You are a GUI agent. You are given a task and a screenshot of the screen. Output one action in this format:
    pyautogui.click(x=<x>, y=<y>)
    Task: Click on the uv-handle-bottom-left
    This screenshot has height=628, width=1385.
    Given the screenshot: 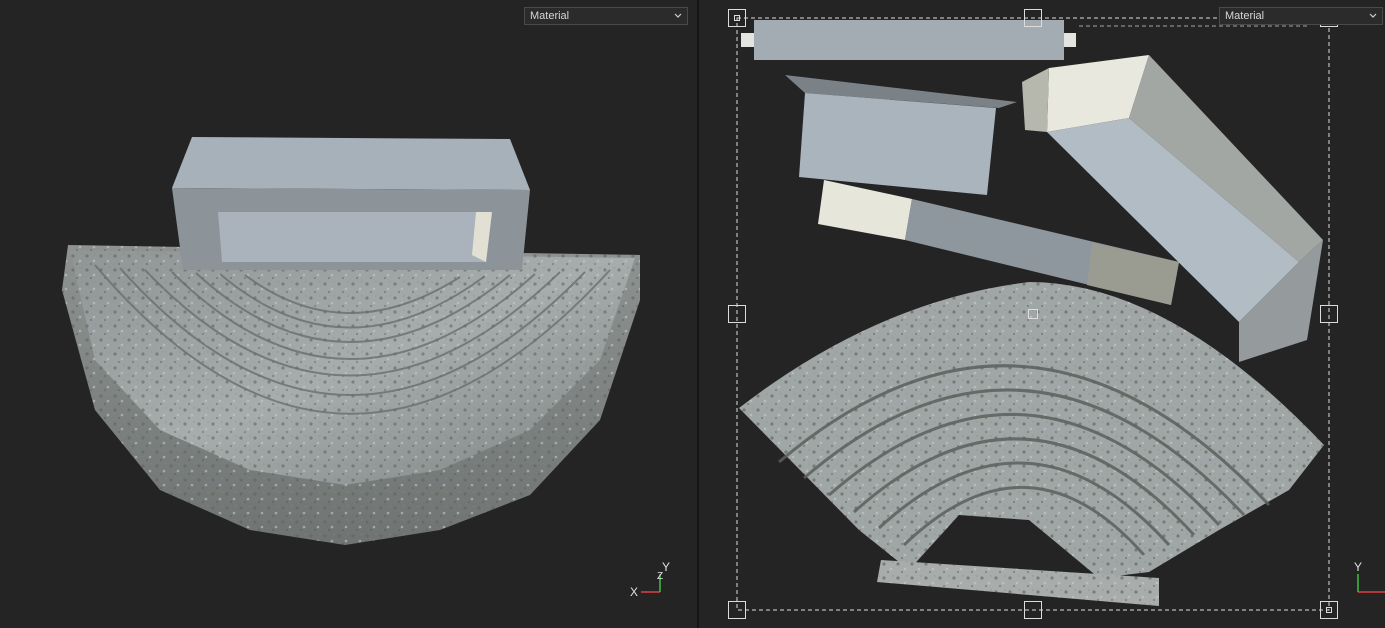 What is the action you would take?
    pyautogui.click(x=737, y=610)
    